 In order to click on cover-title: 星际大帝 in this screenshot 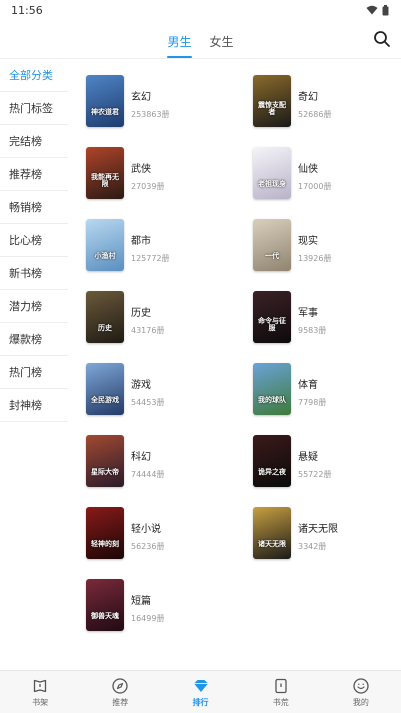, I will do `click(105, 472)`.